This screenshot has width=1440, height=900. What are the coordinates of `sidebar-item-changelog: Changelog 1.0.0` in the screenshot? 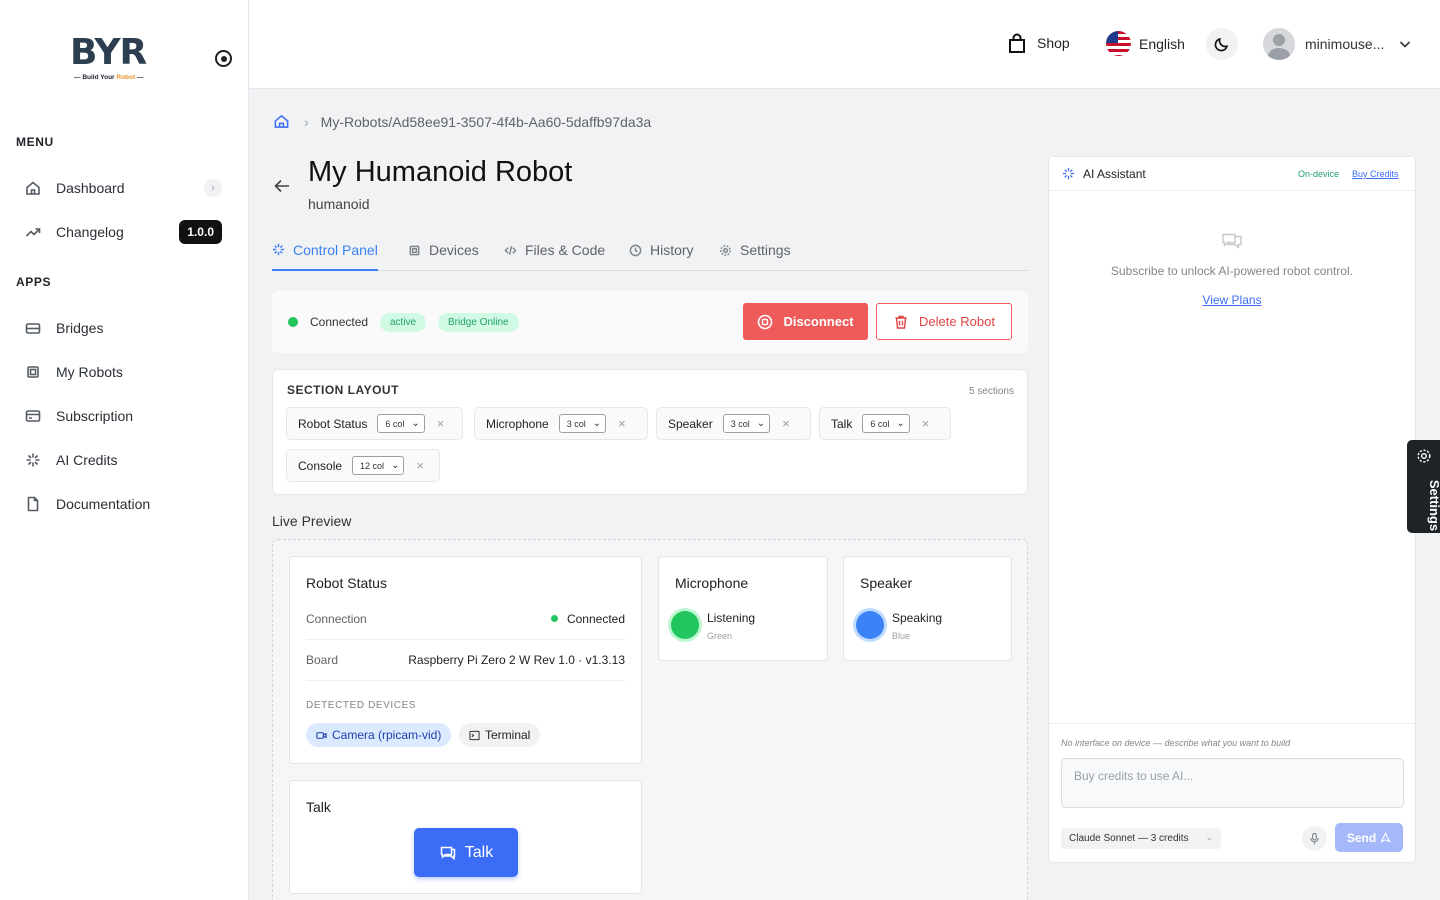 It's located at (124, 232).